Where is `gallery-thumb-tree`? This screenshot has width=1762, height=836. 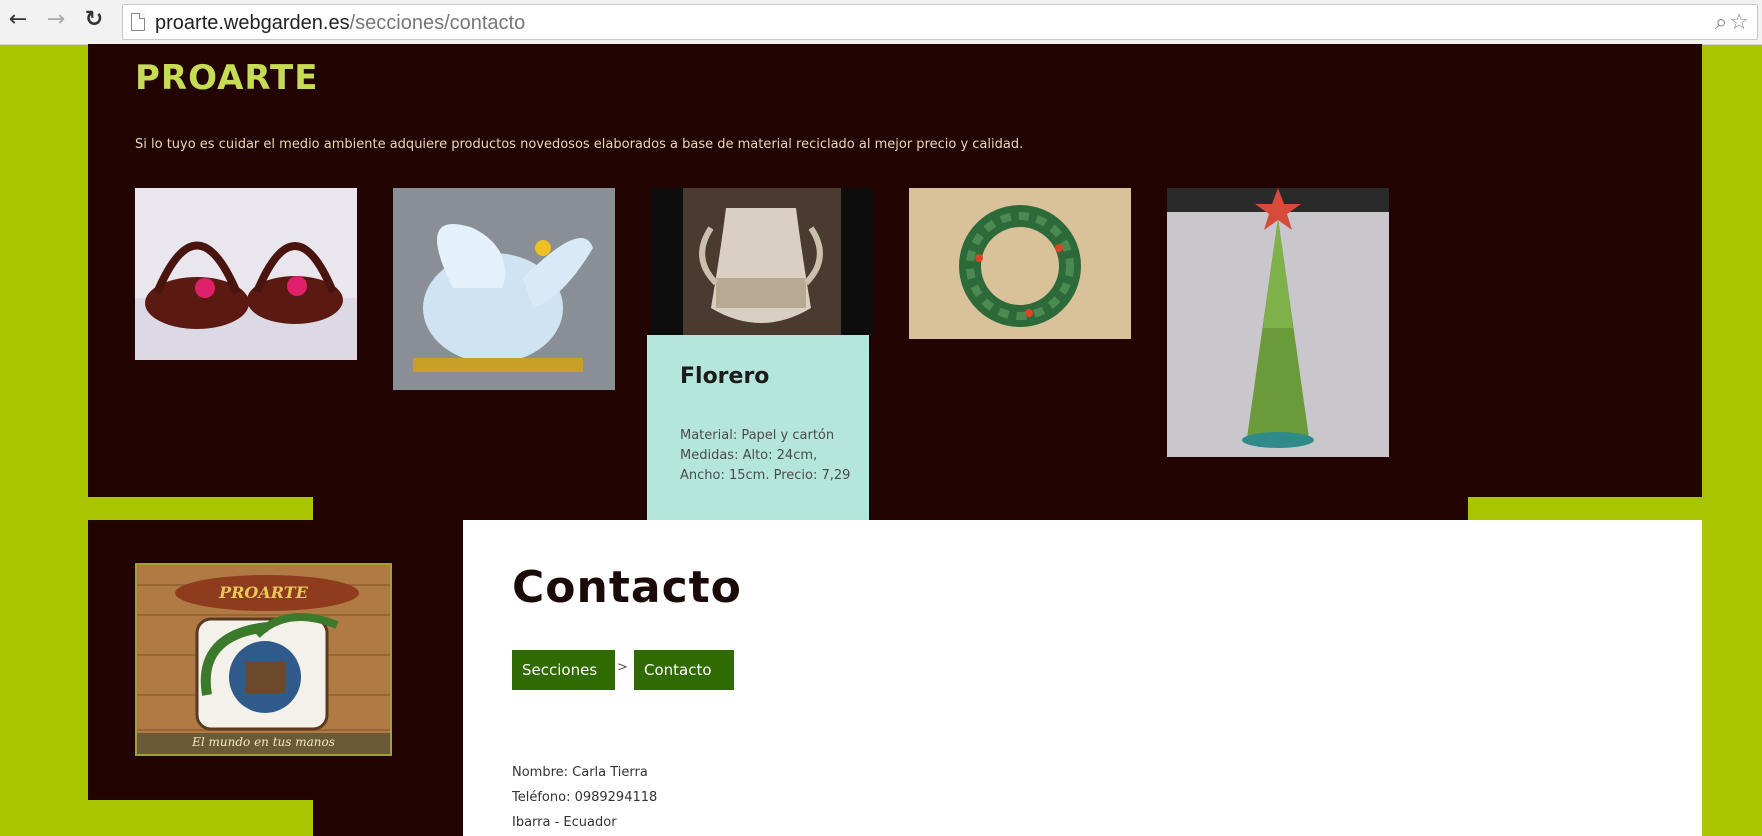 gallery-thumb-tree is located at coordinates (1278, 322).